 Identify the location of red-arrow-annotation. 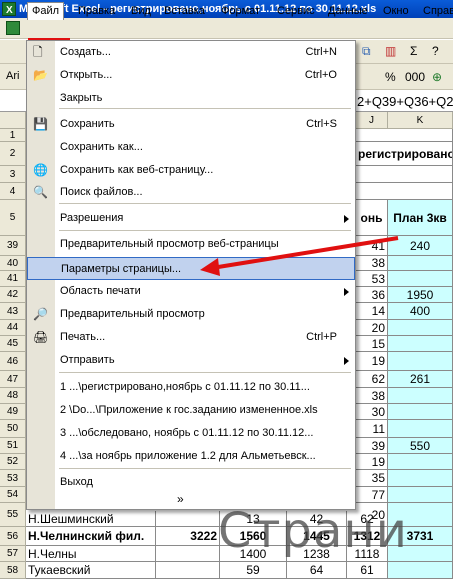
(299, 256).